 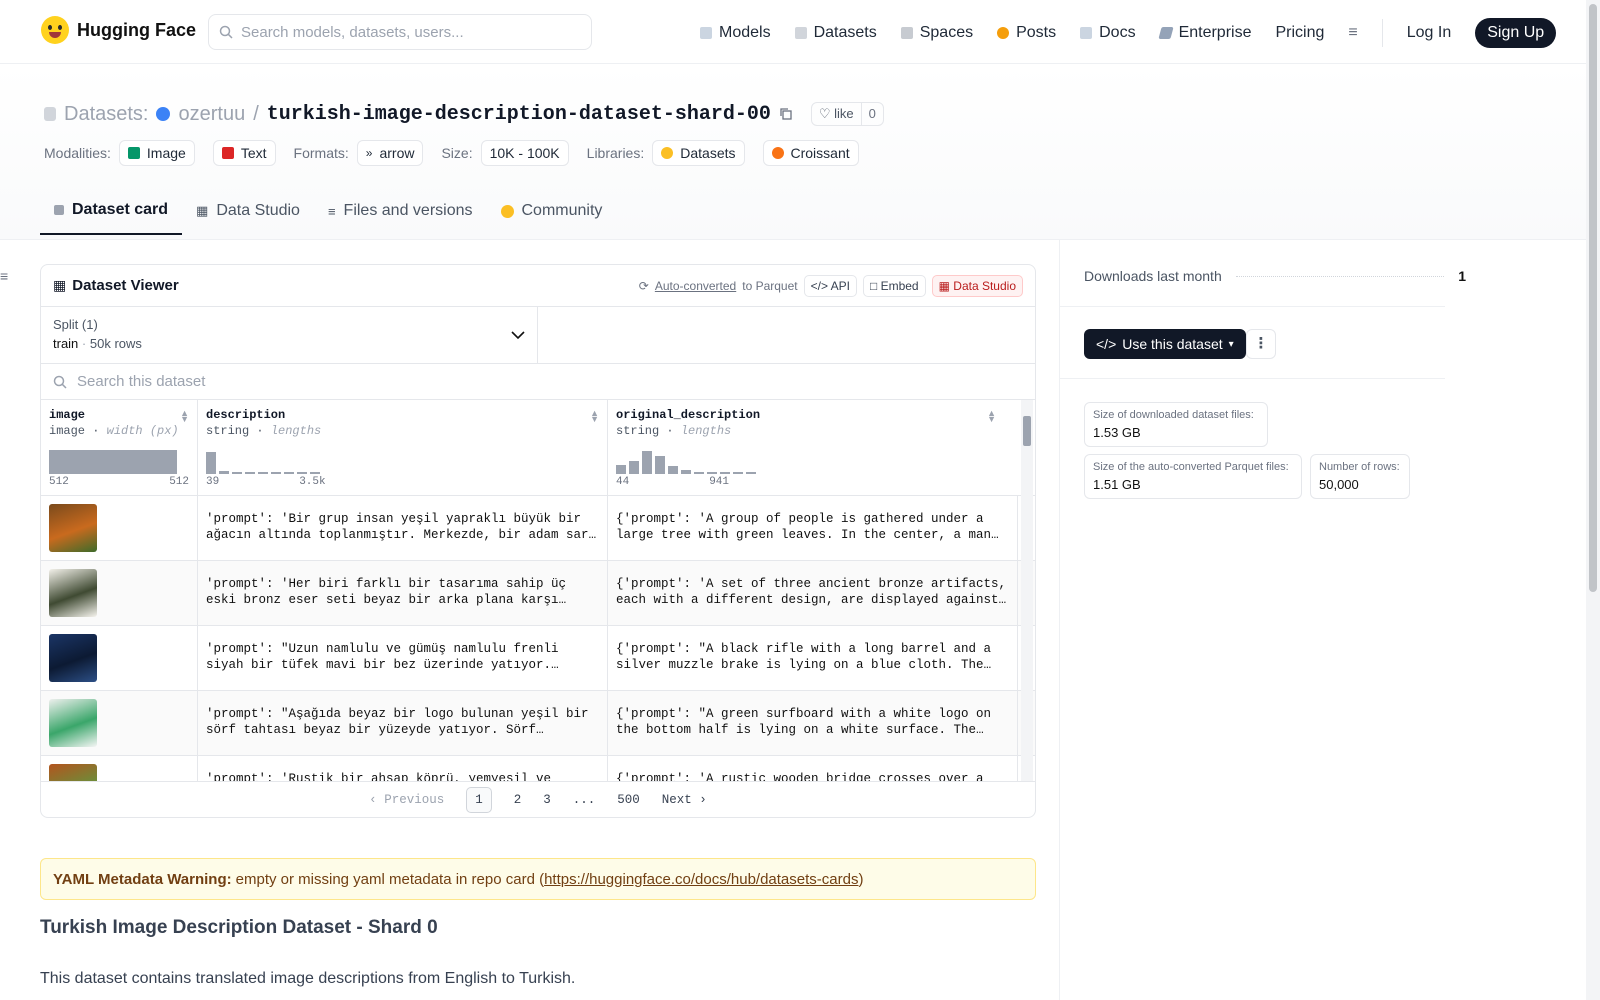 I want to click on nav-models: Models, so click(x=735, y=33).